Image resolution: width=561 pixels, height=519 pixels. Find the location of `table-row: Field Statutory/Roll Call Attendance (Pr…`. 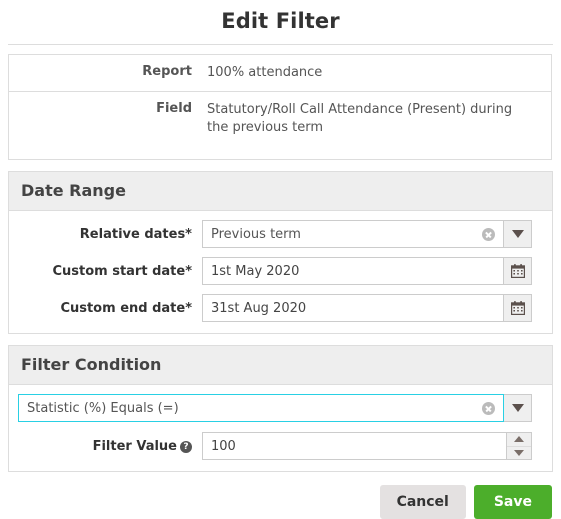

table-row: Field Statutory/Roll Call Attendance (Pr… is located at coordinates (280, 125).